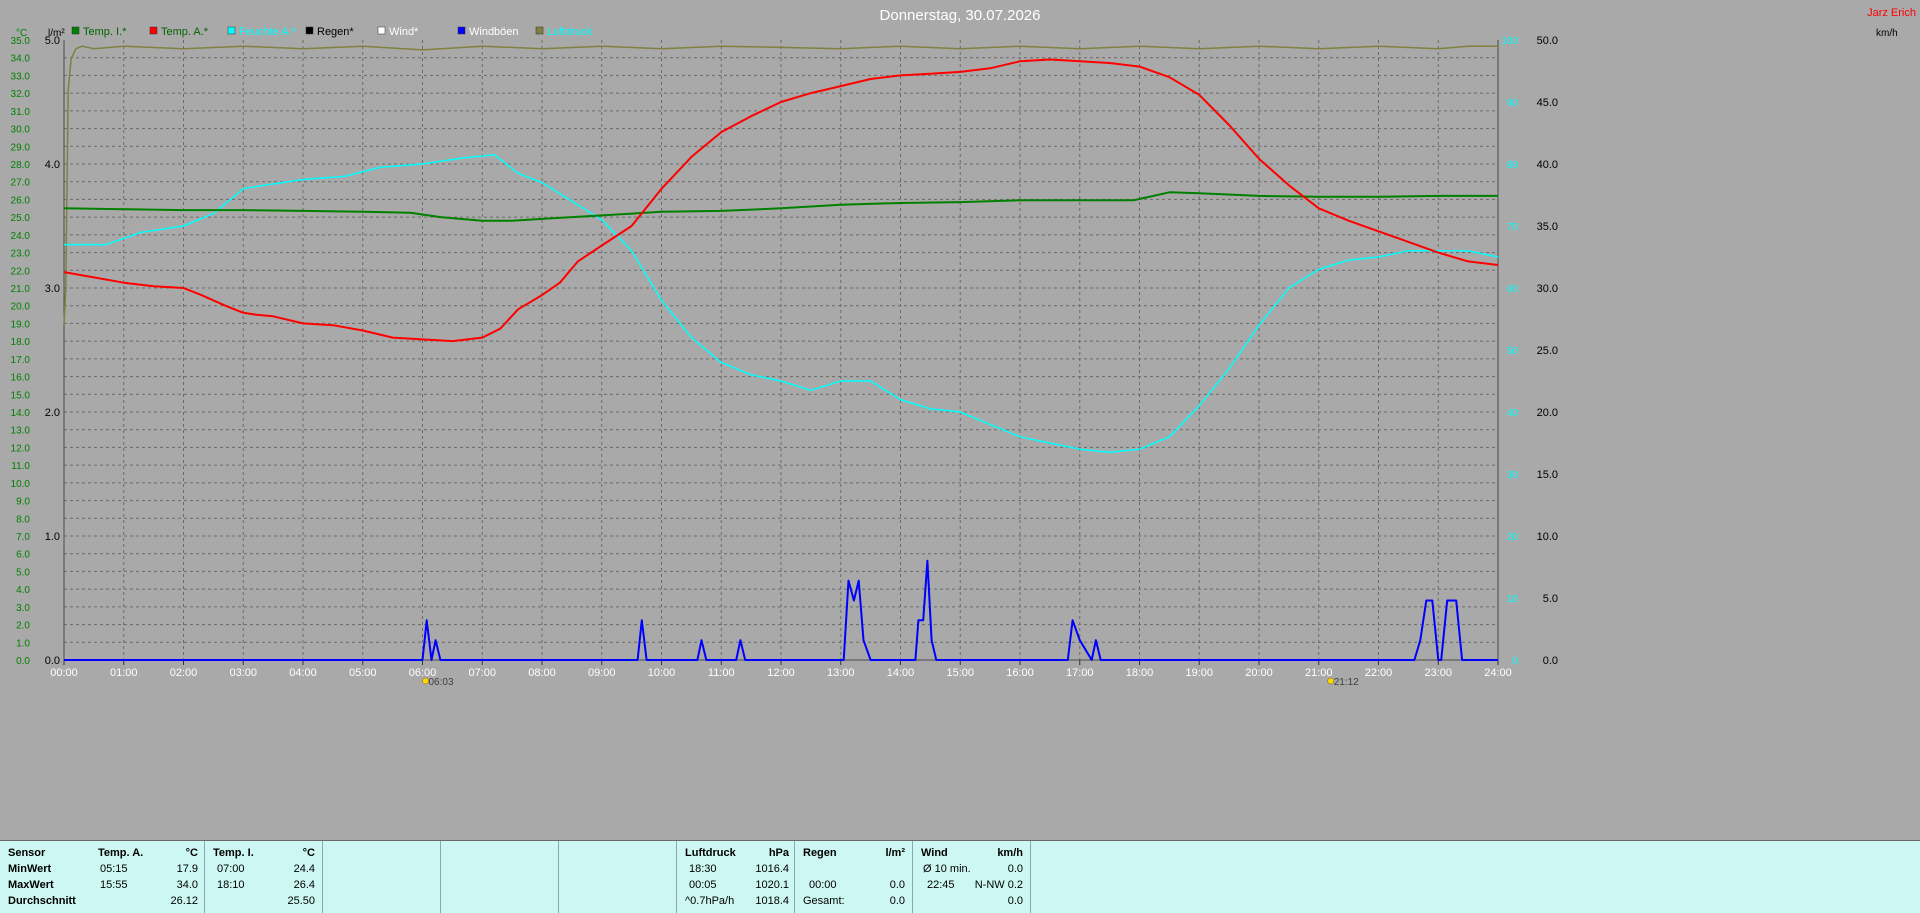 The image size is (1920, 913). What do you see at coordinates (1547, 103) in the screenshot?
I see `wind-tick-label: 45.0` at bounding box center [1547, 103].